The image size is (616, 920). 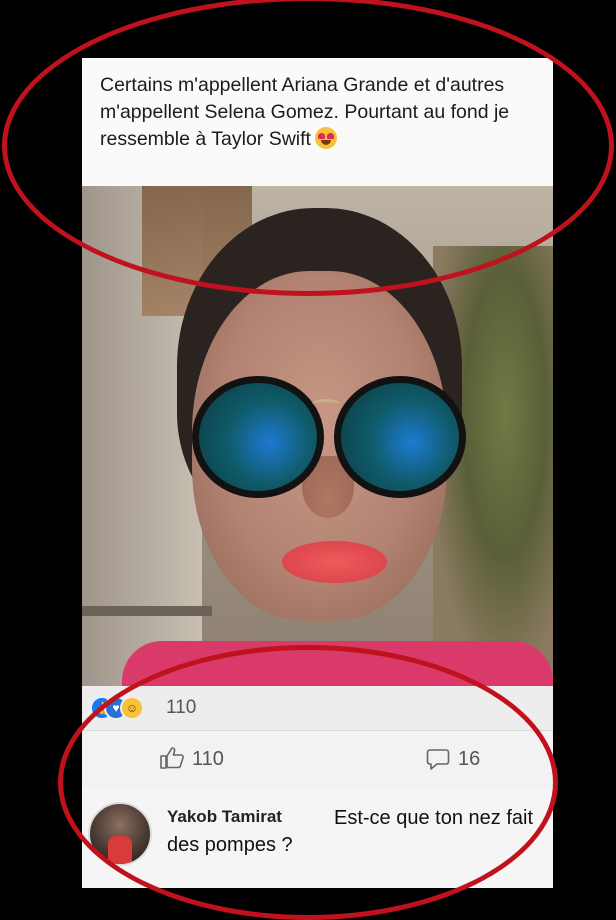 What do you see at coordinates (326, 404) in the screenshot?
I see `sunglasses-bridge` at bounding box center [326, 404].